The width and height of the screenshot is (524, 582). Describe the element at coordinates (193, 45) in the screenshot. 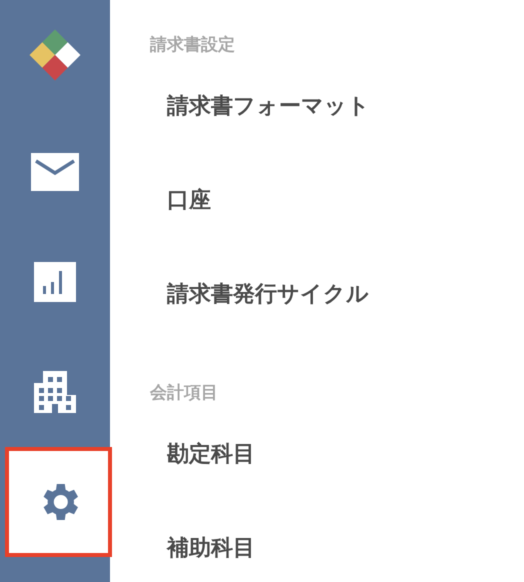

I see `section-heading: 請求書設定` at that location.